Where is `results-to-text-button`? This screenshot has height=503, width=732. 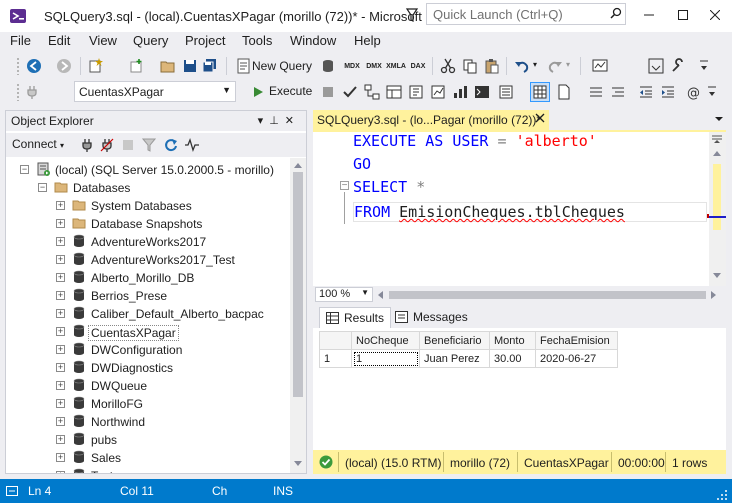
results-to-text-button is located at coordinates (506, 92).